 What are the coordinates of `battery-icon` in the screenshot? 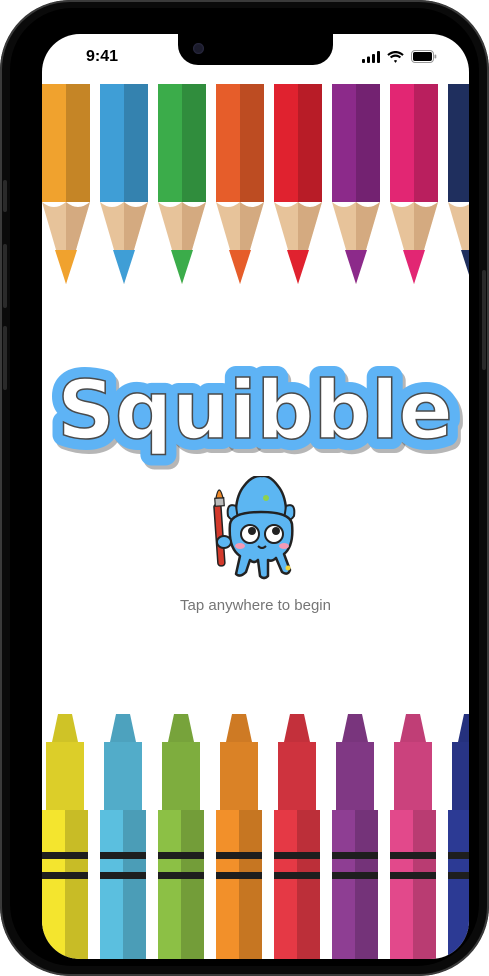 It's located at (424, 59).